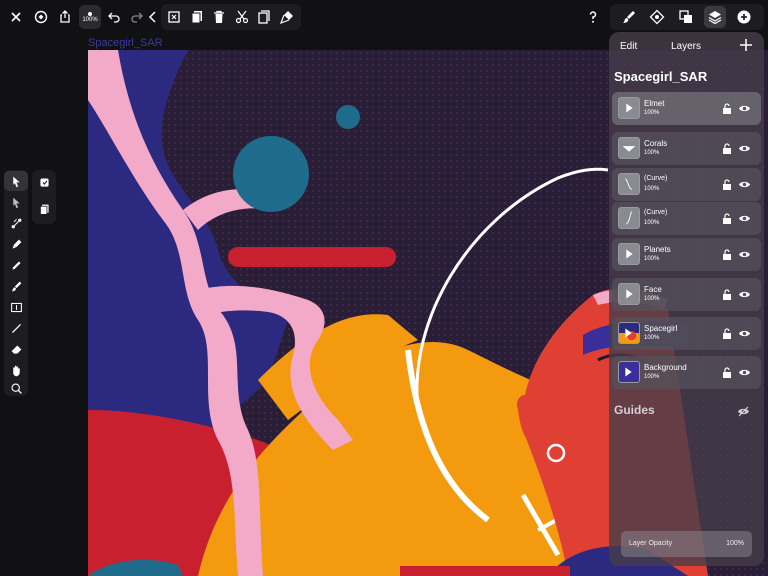  I want to click on duplicate-icon, so click(197, 17).